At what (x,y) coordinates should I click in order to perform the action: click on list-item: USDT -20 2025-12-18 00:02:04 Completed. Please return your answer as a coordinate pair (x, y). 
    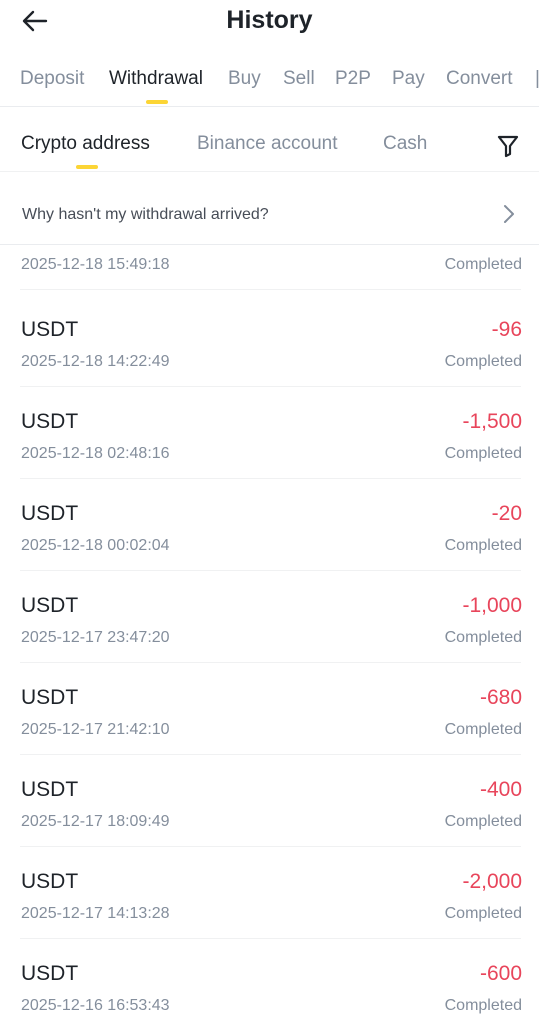
    Looking at the image, I should click on (269, 525).